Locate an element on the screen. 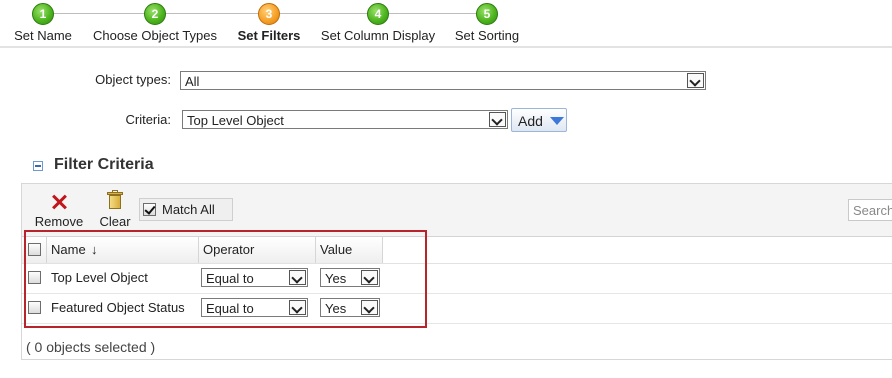  step-3-circle: 3 is located at coordinates (269, 14).